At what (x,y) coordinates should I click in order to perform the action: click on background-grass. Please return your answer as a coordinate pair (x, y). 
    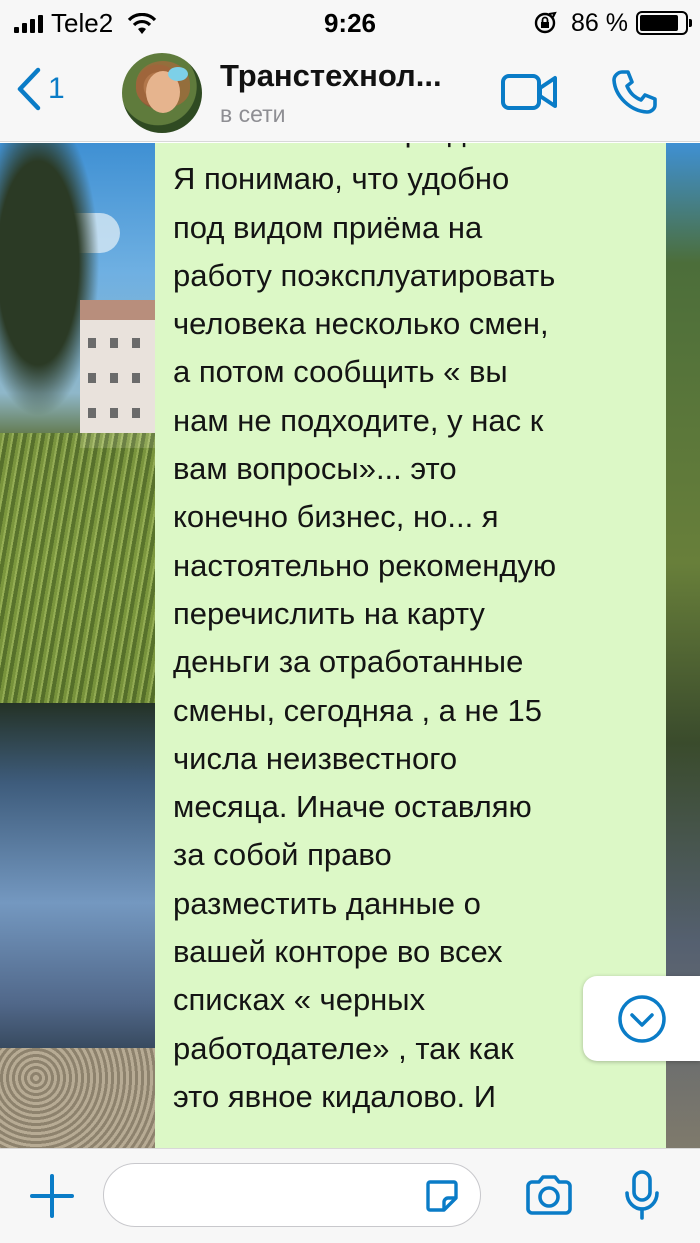
    Looking at the image, I should click on (90, 573).